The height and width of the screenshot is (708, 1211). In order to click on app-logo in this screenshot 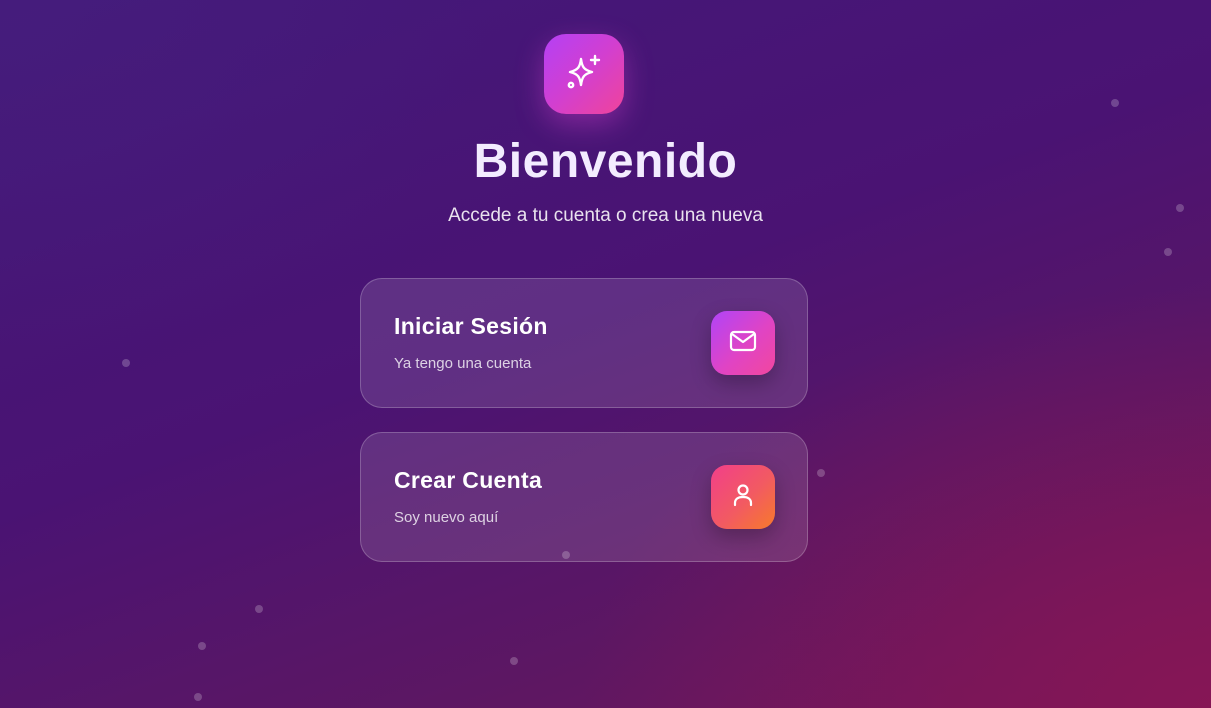, I will do `click(584, 74)`.